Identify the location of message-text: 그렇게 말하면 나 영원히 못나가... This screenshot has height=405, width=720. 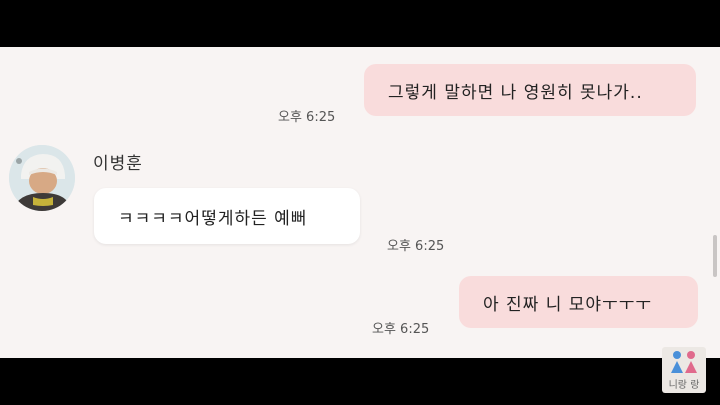
(515, 92).